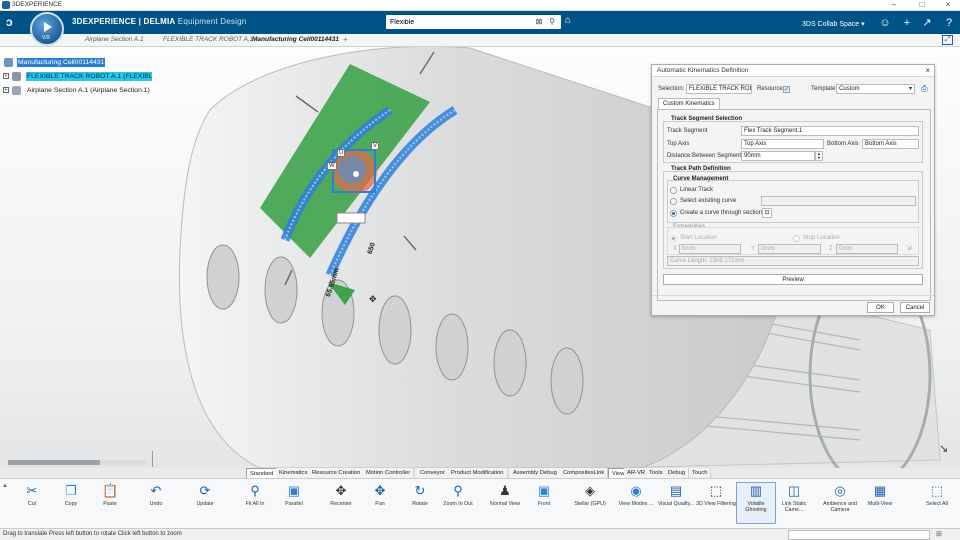 Image resolution: width=960 pixels, height=540 pixels. I want to click on y-field: 0mm, so click(789, 249).